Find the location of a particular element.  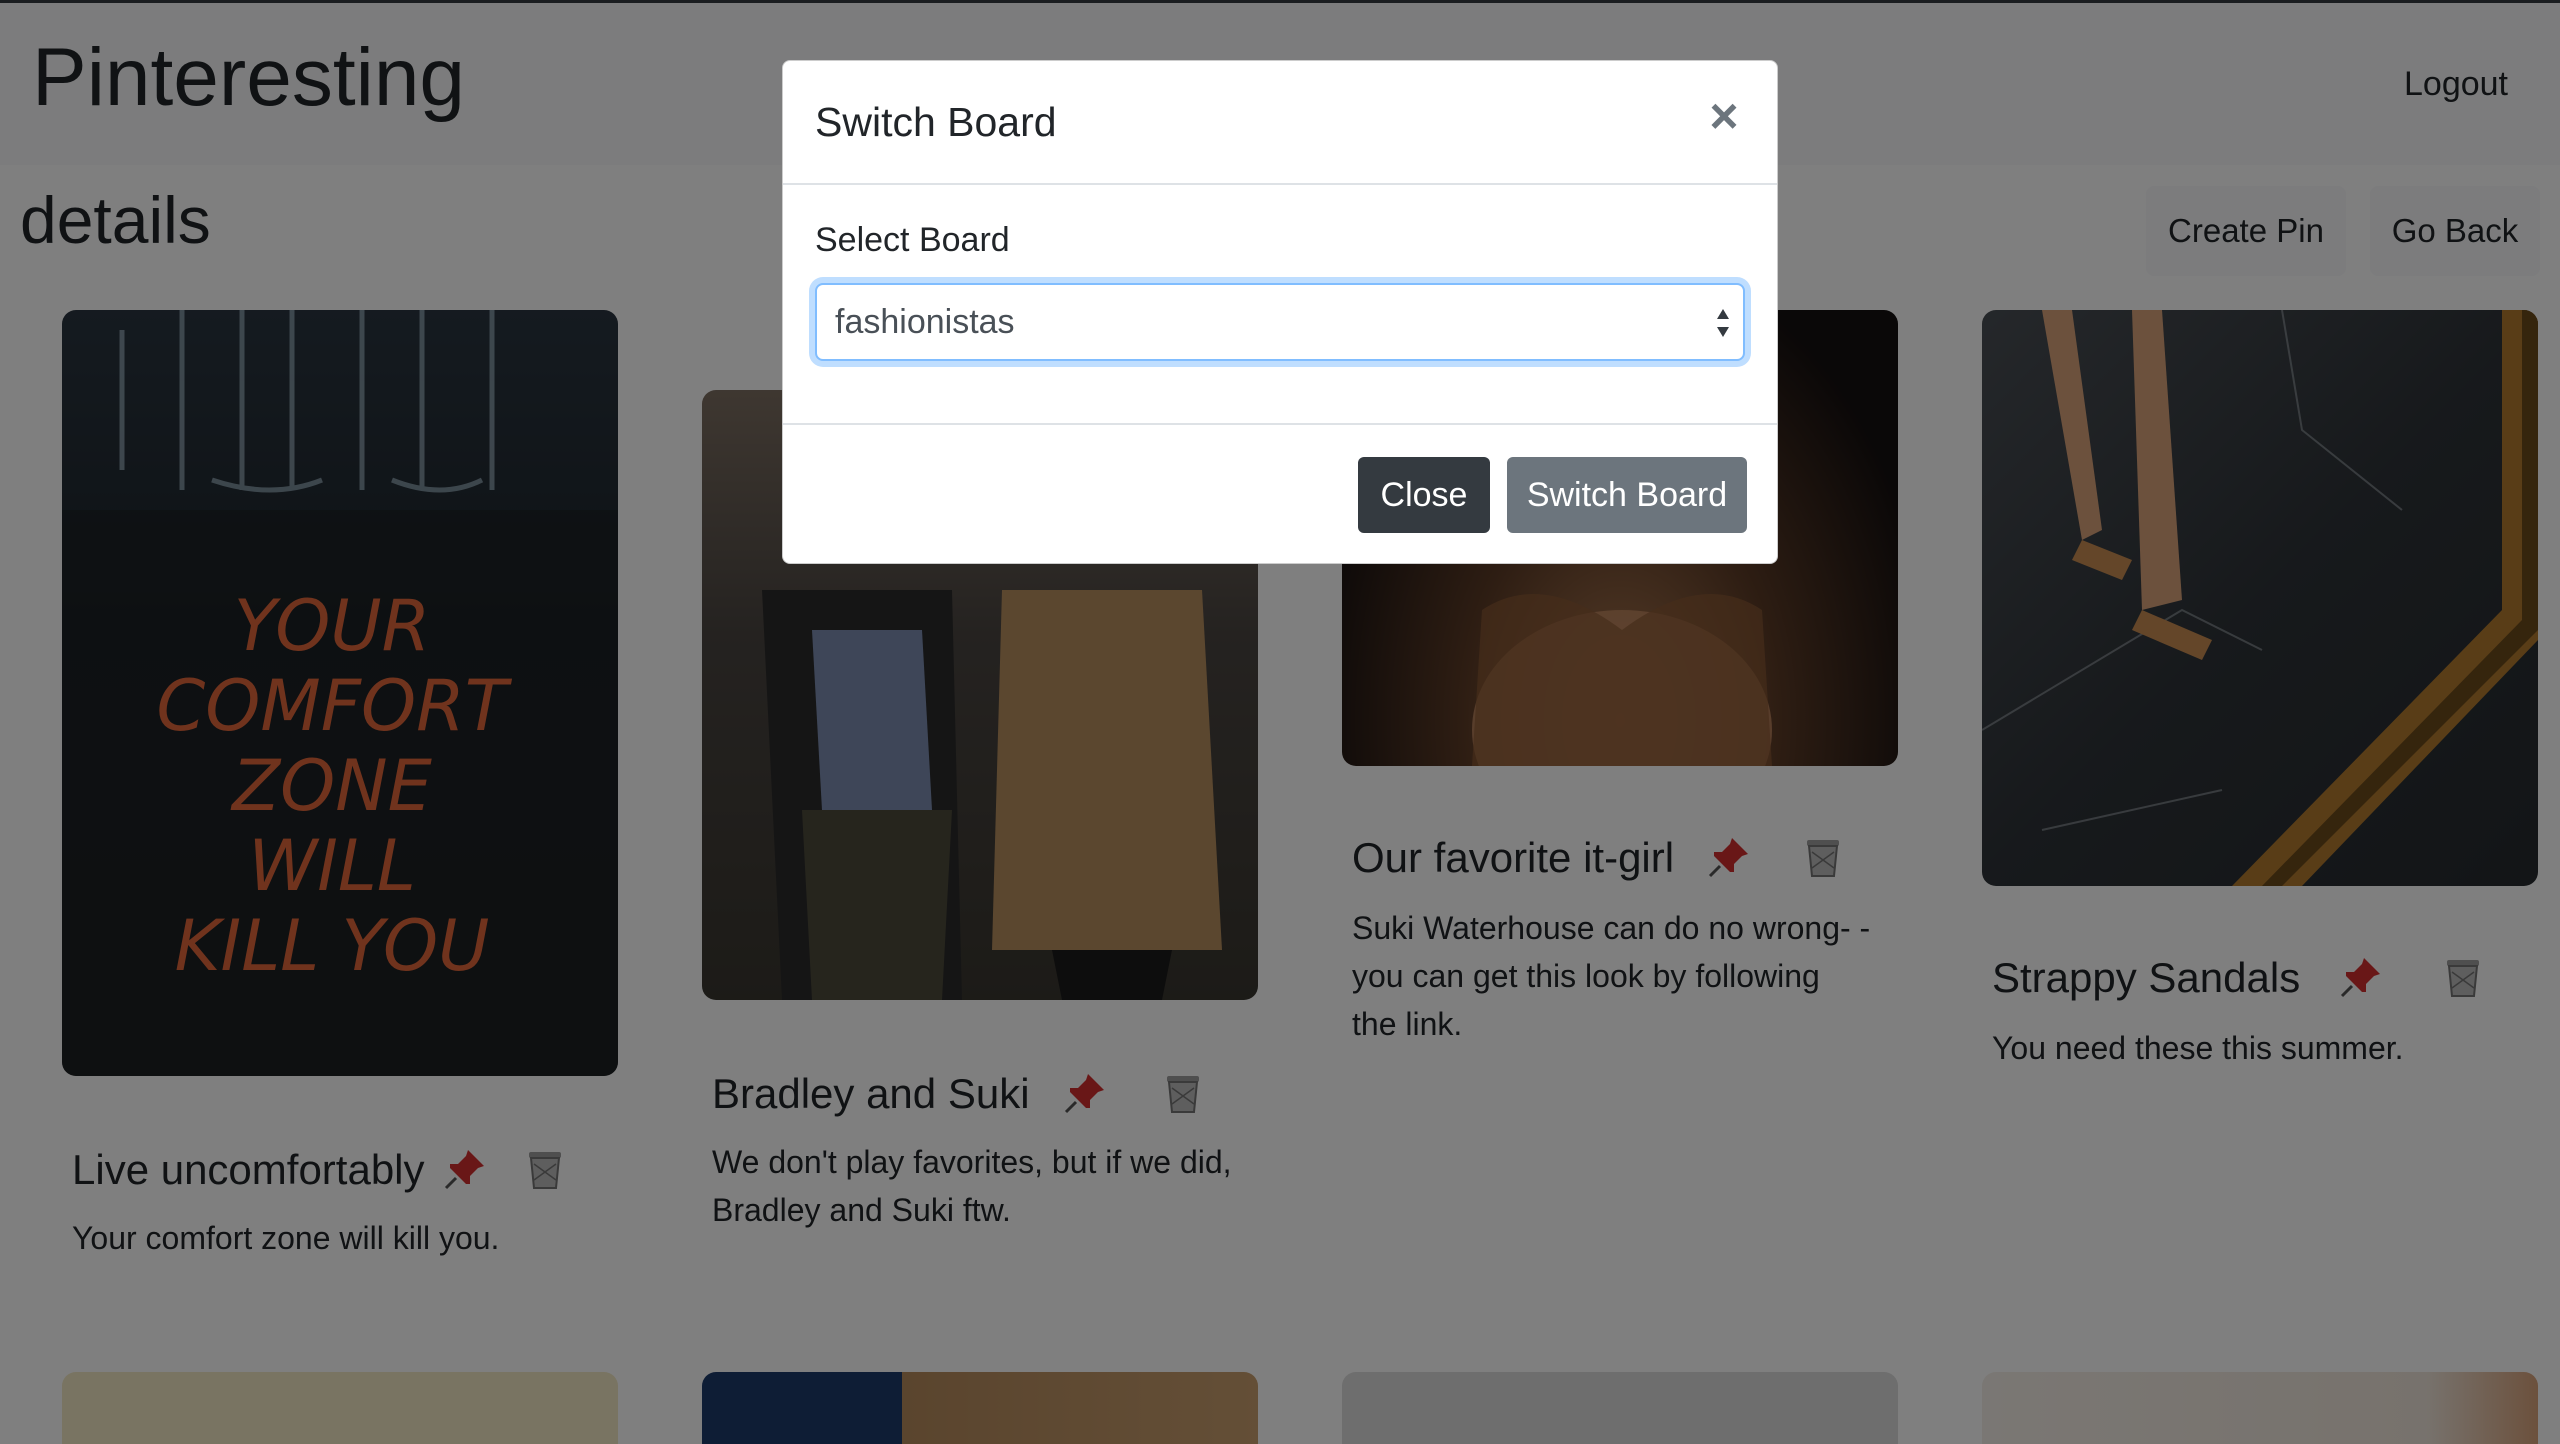

modal-title: Switch Board is located at coordinates (936, 122).